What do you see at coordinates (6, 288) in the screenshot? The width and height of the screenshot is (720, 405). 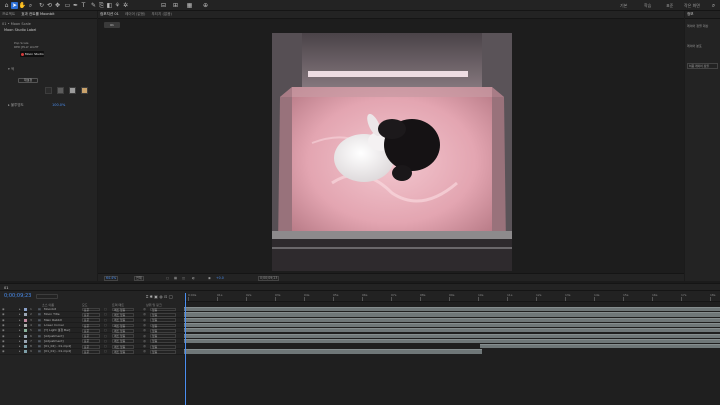 I see `tab-comp-01: 01` at bounding box center [6, 288].